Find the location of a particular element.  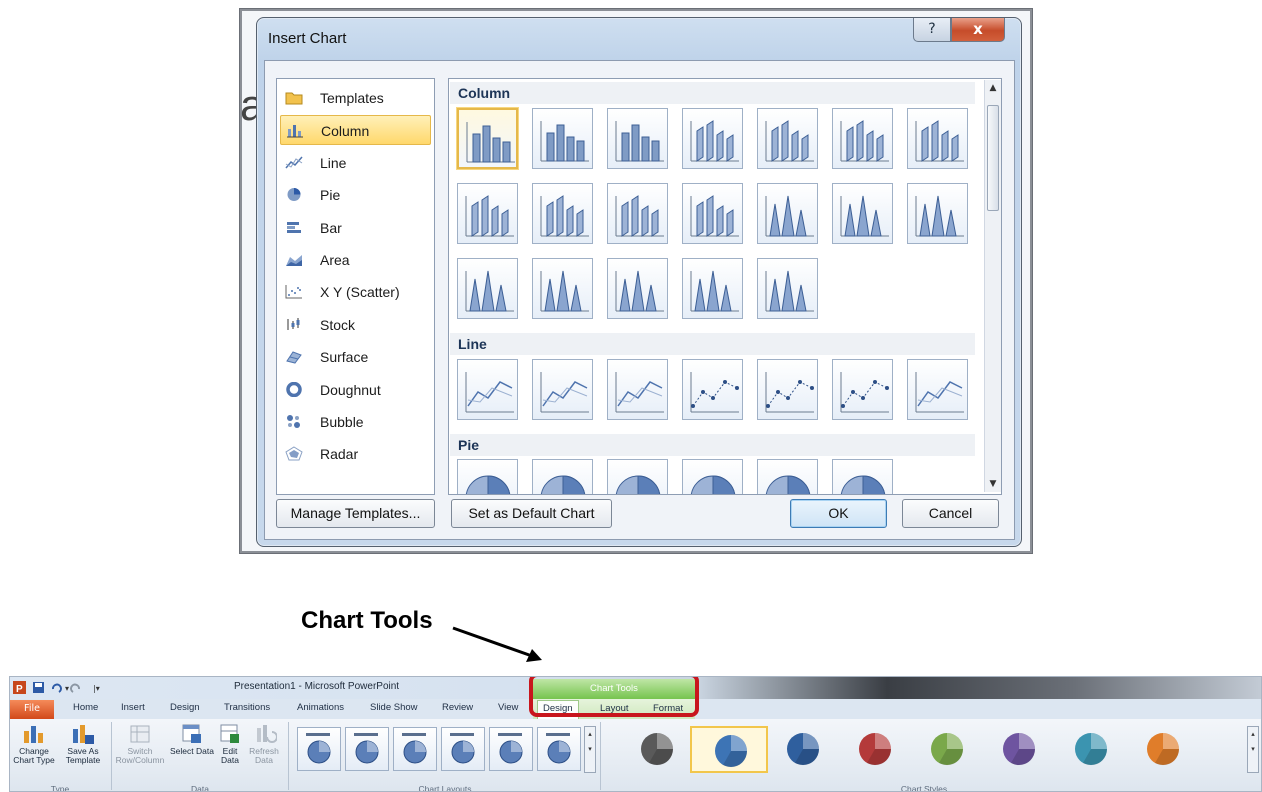

chart-layout-icon is located at coordinates (510, 748).